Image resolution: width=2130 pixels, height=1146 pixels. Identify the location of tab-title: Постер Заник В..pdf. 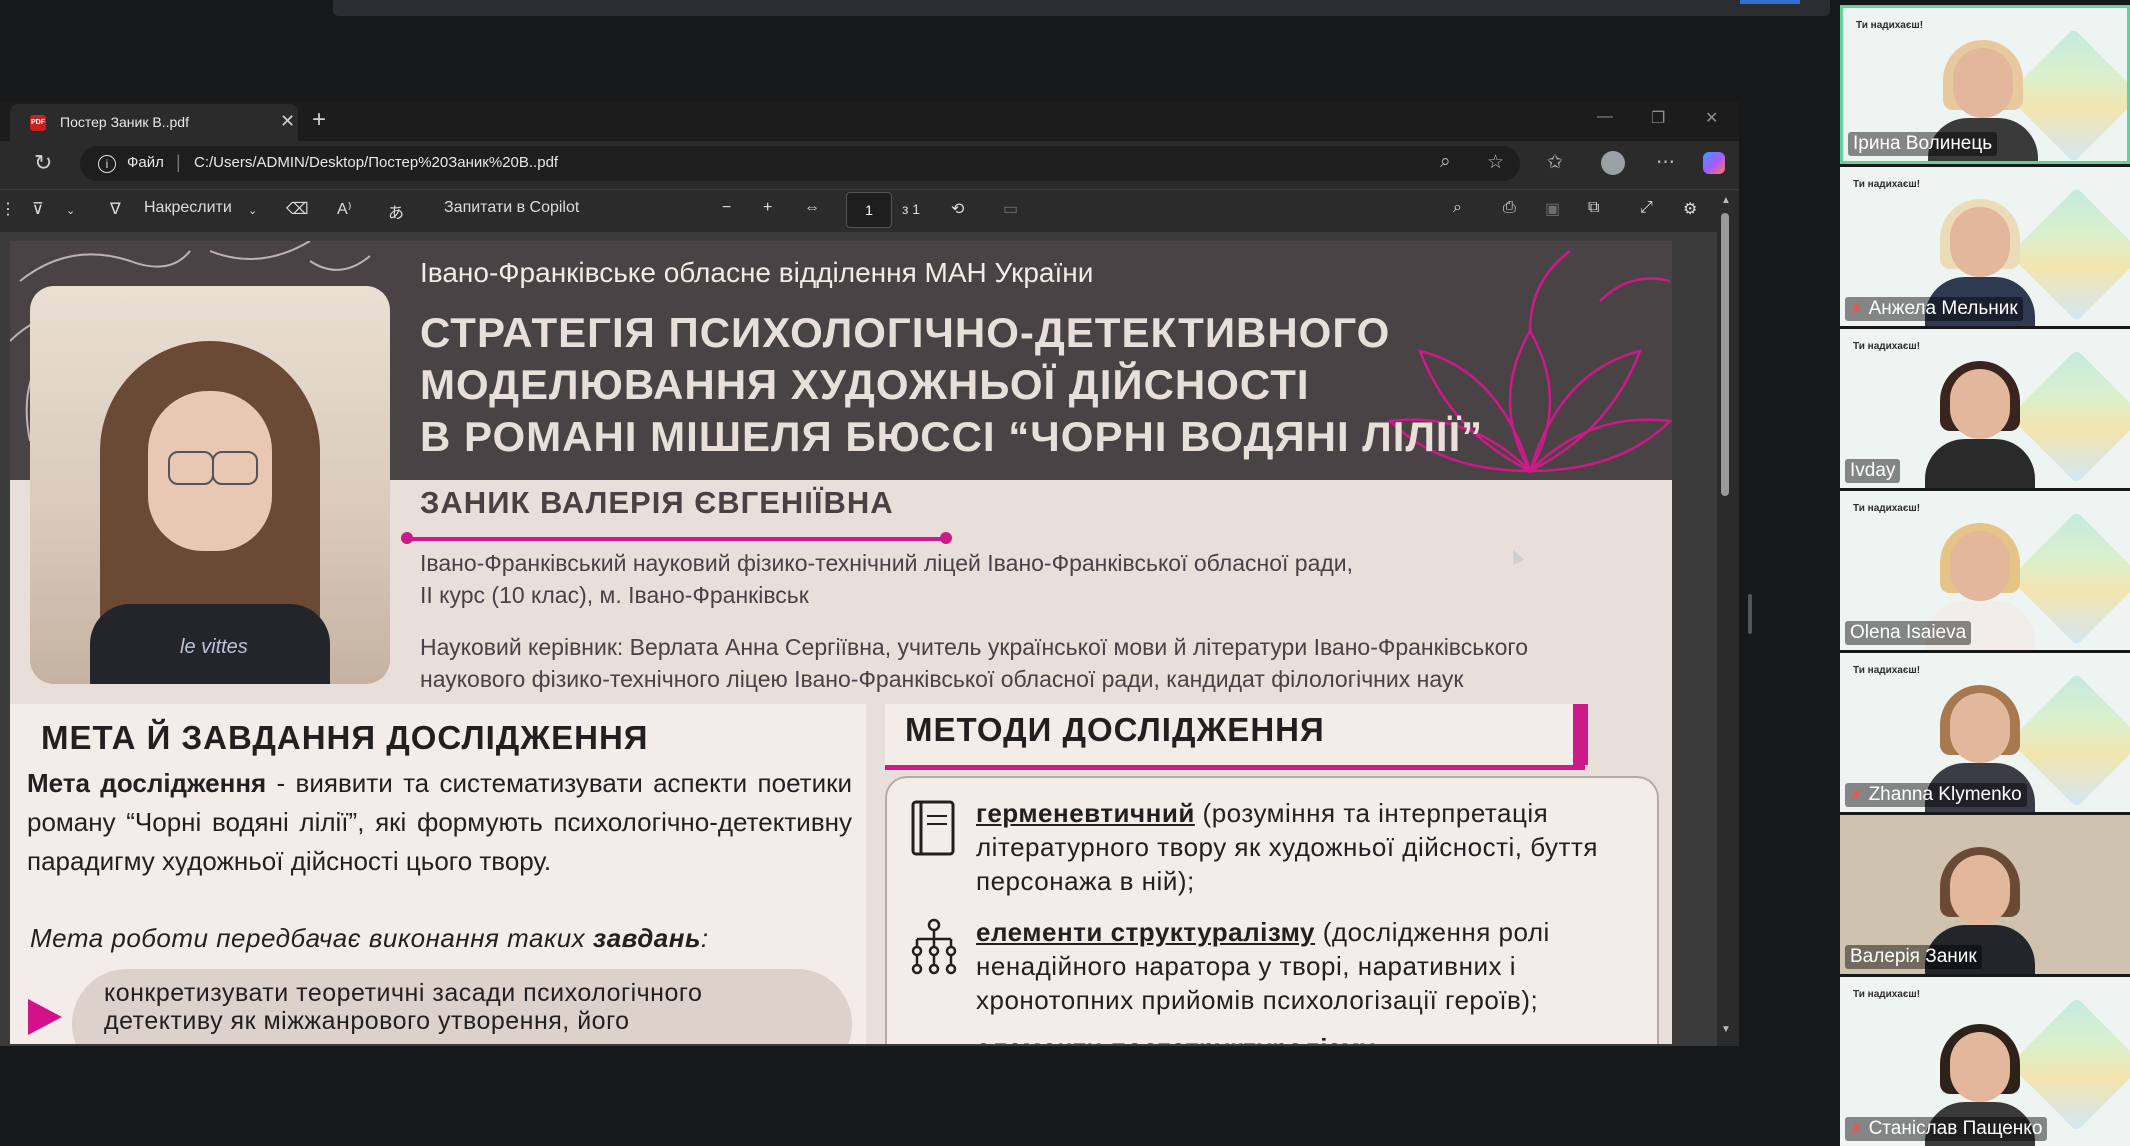
(124, 122).